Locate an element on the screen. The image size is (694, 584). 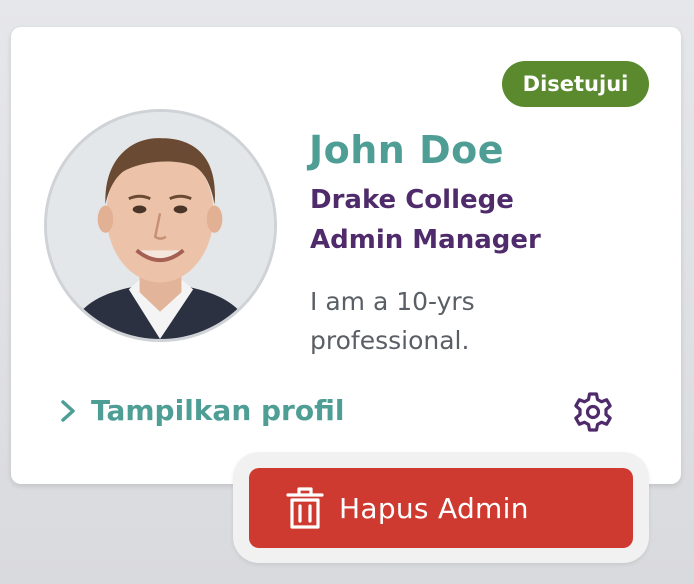
profile-role: Admin Manager is located at coordinates (425, 240).